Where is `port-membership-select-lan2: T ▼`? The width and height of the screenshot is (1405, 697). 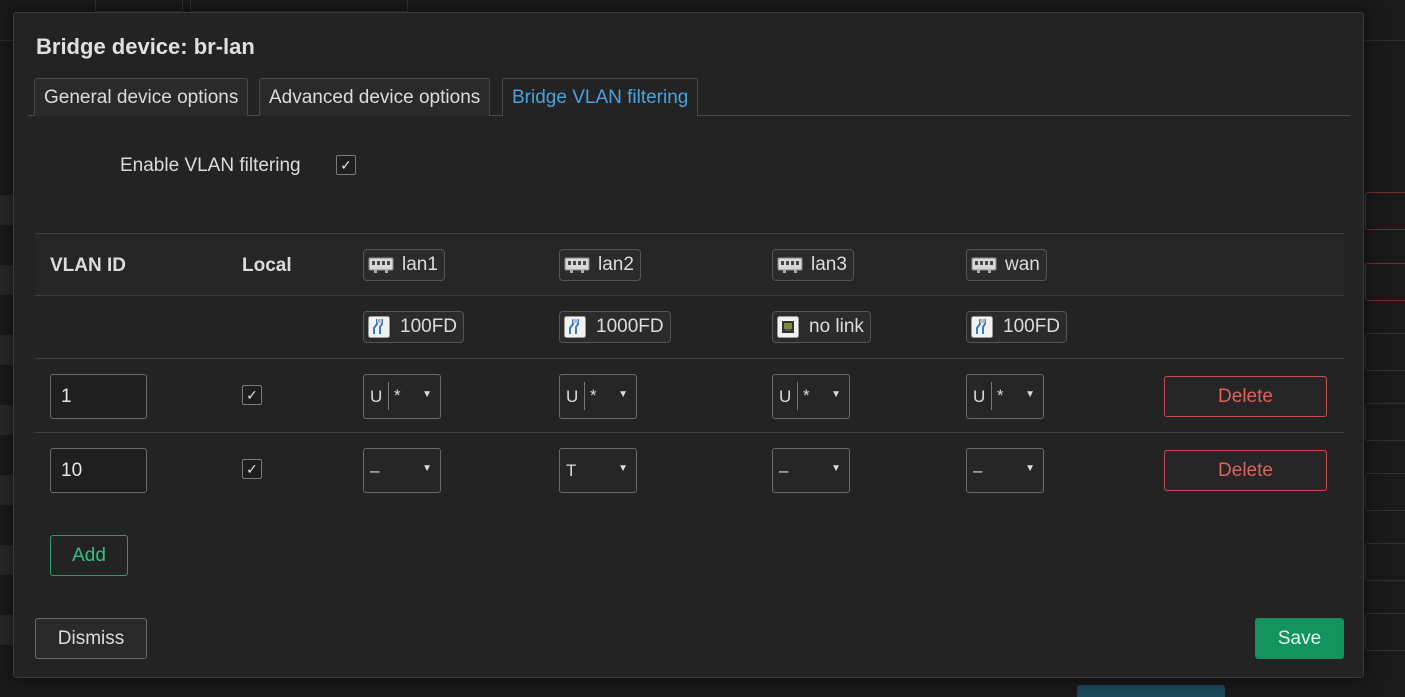 port-membership-select-lan2: T ▼ is located at coordinates (598, 470).